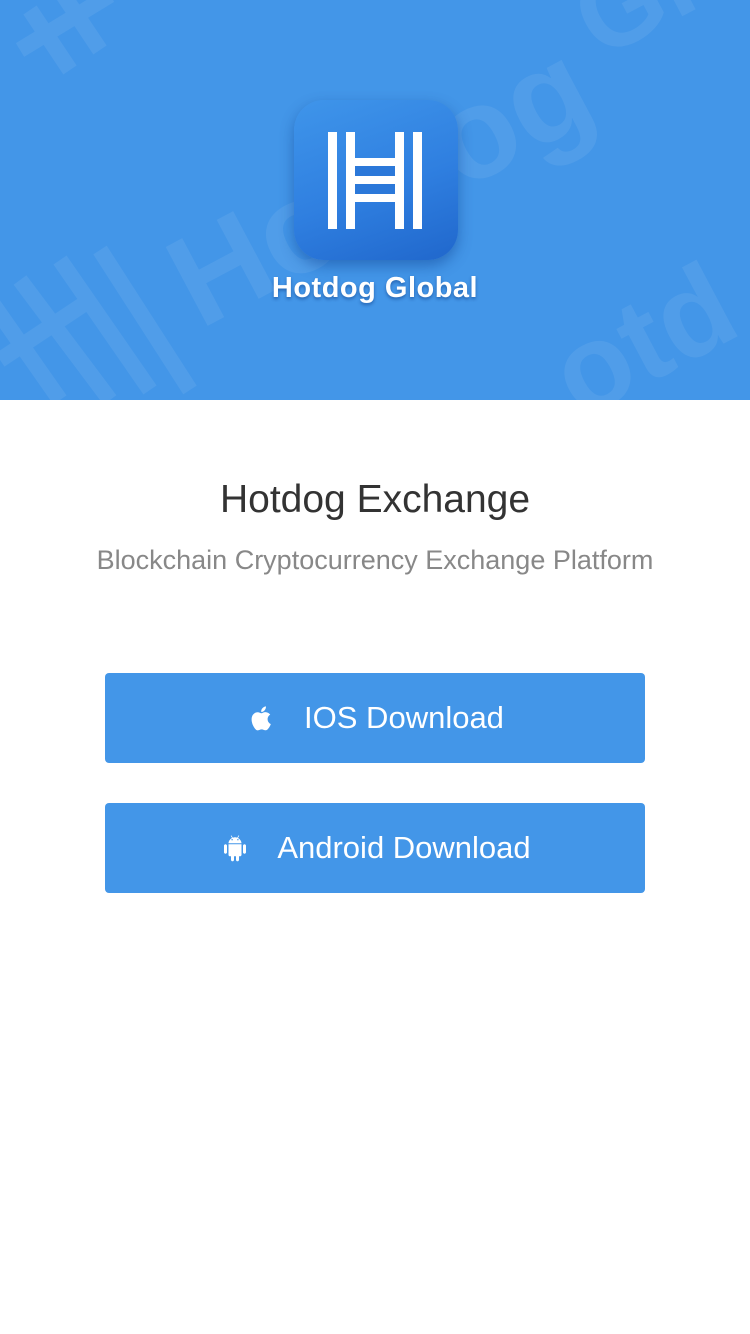  I want to click on hotdog-h-logo-icon, so click(375, 180).